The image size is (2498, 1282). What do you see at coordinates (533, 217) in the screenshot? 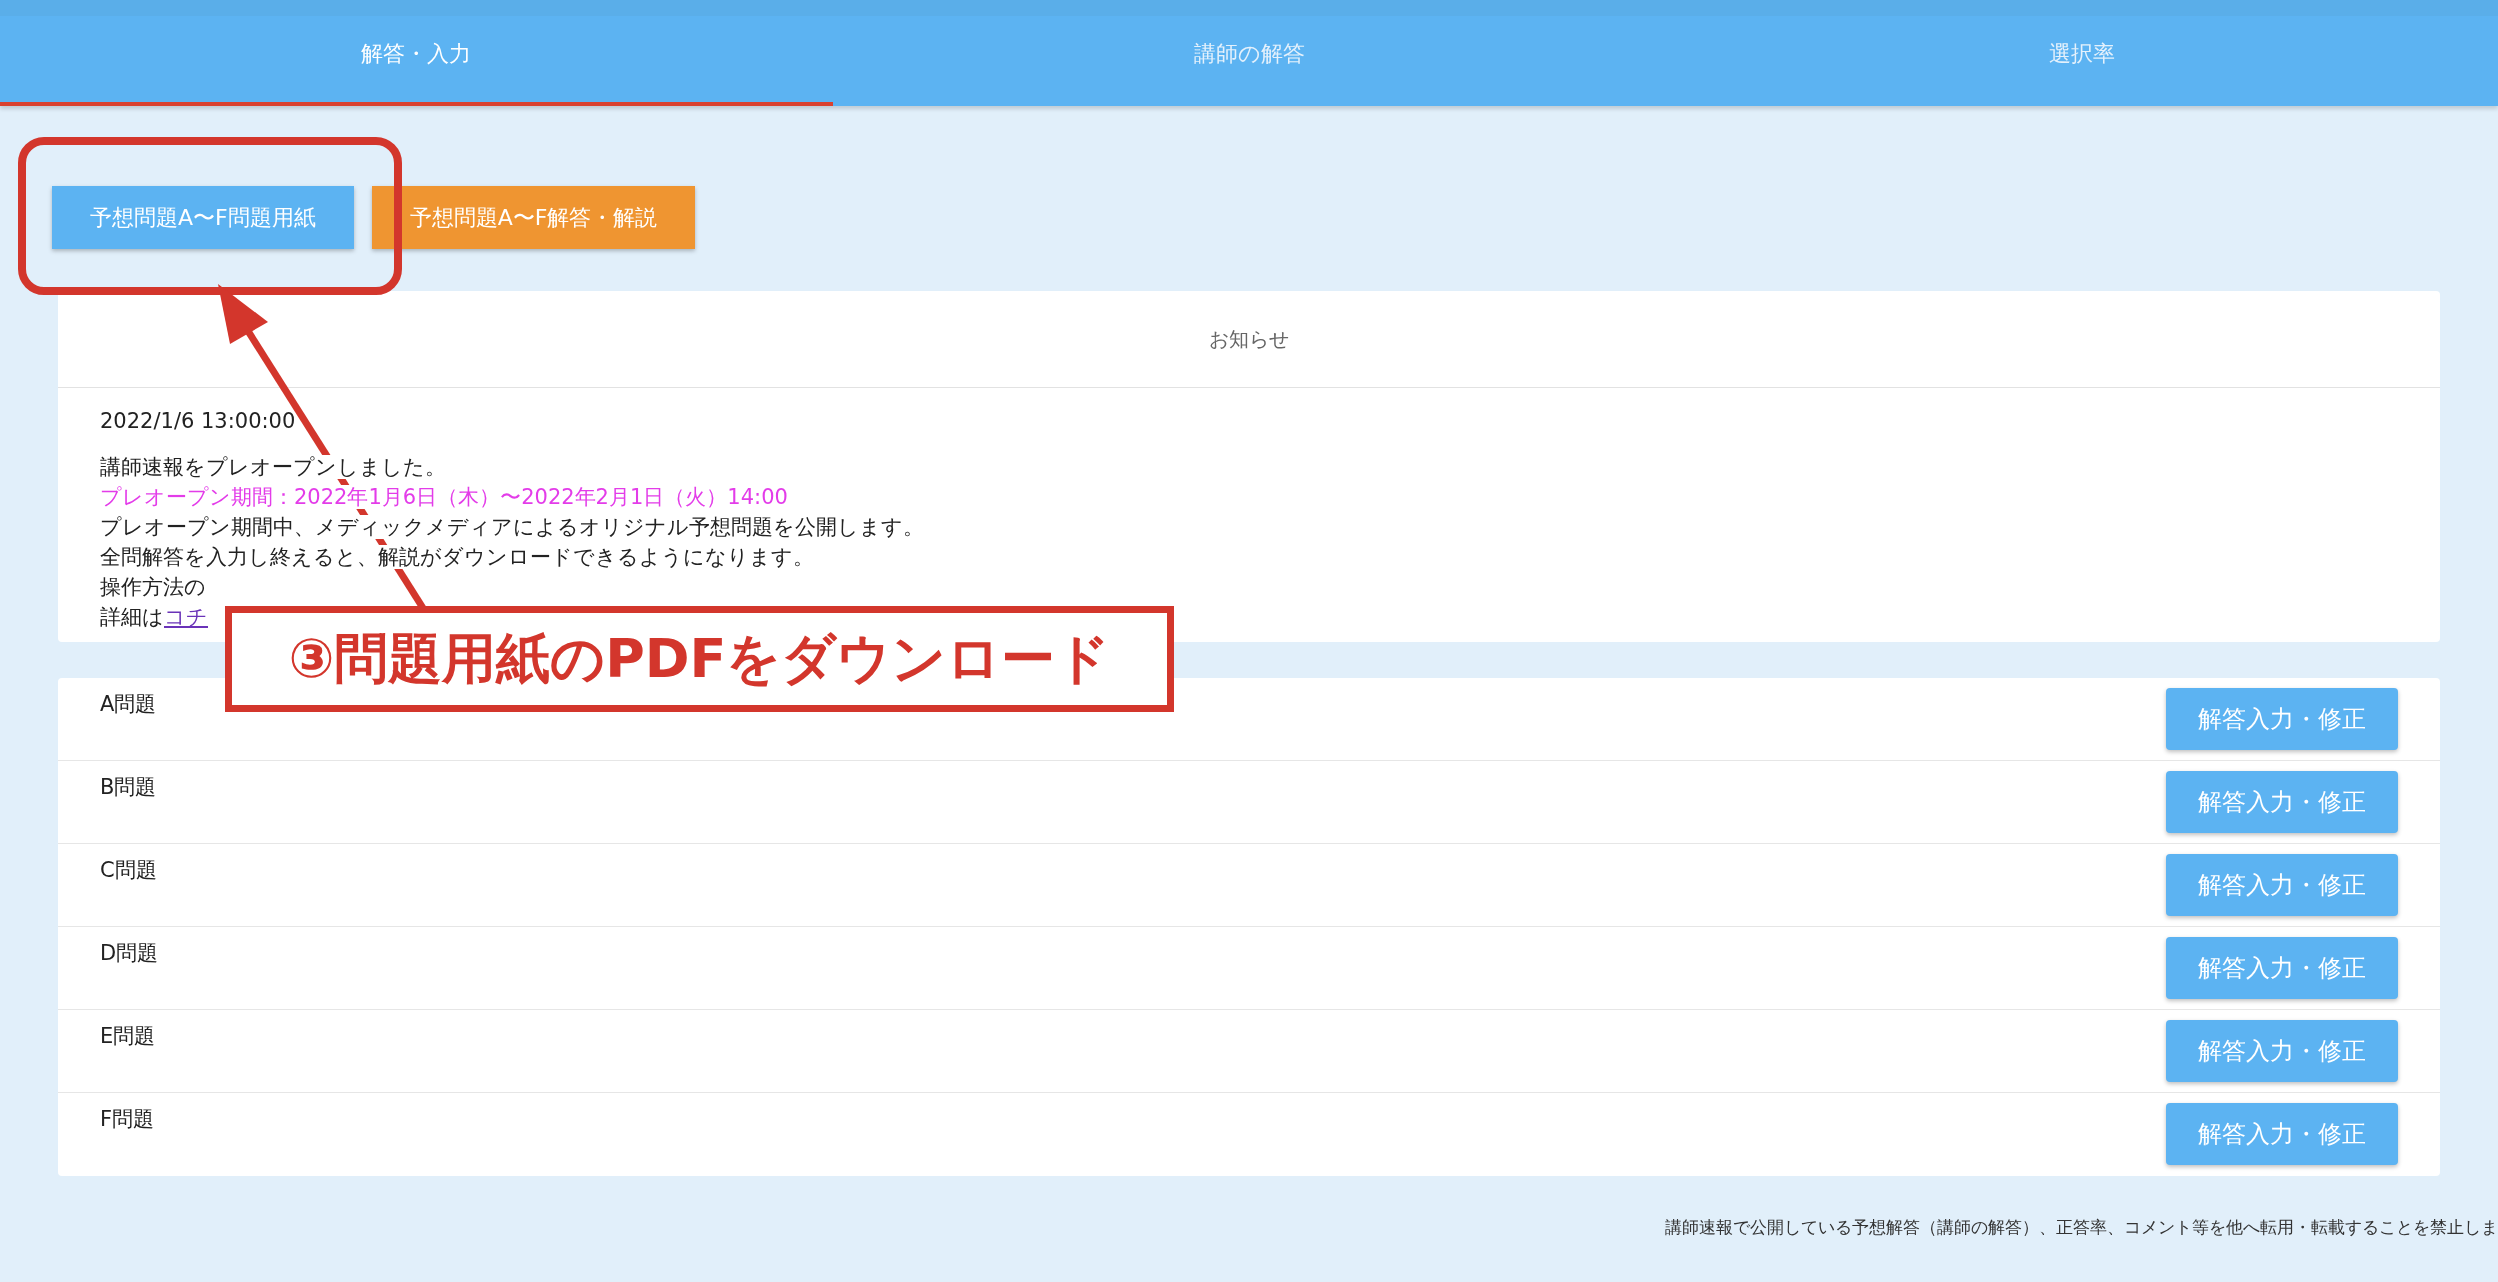
I see `download-button: 予想問題A〜F解答・解説` at bounding box center [533, 217].